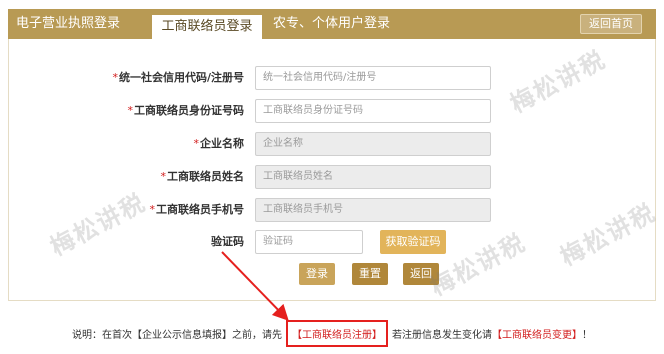 This screenshot has height=354, width=664. I want to click on form-row-company-name: *企业名称 企业名称, so click(332, 144).